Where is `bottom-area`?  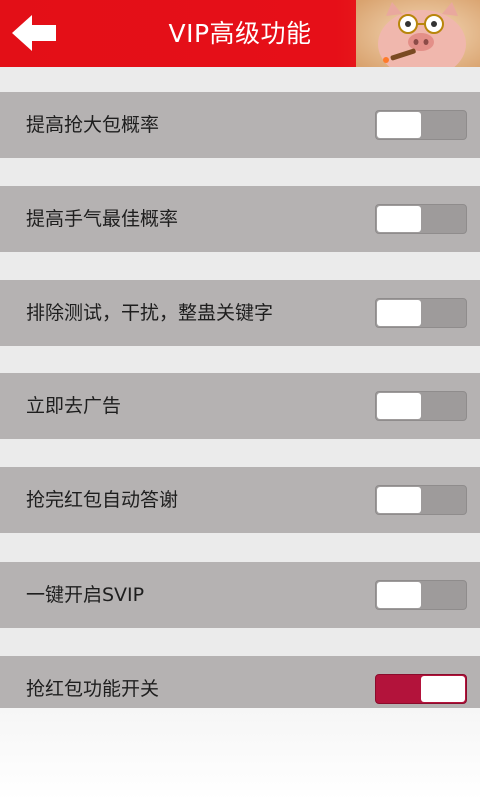
bottom-area is located at coordinates (240, 754).